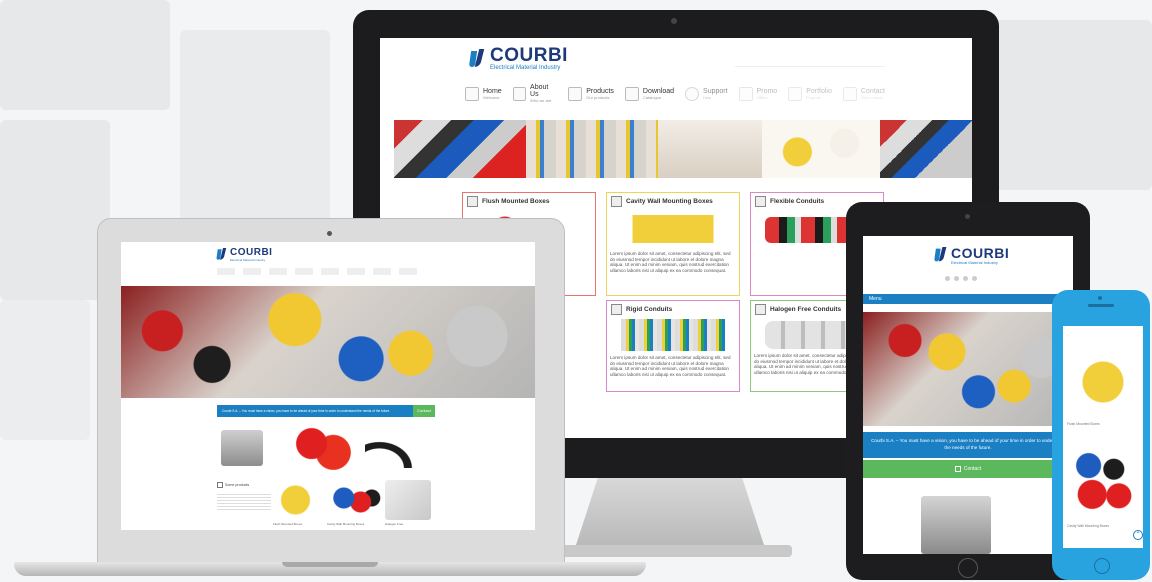 The height and width of the screenshot is (582, 1152). Describe the element at coordinates (652, 97) in the screenshot. I see `nav-sub: Catalogue` at that location.